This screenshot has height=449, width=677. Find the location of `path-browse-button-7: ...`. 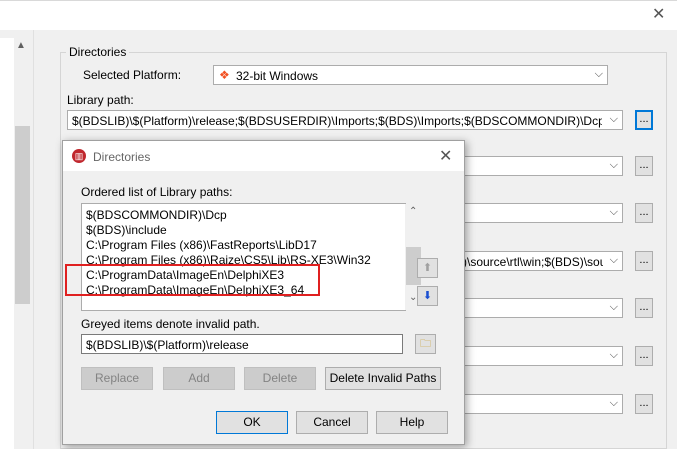

path-browse-button-7: ... is located at coordinates (644, 404).